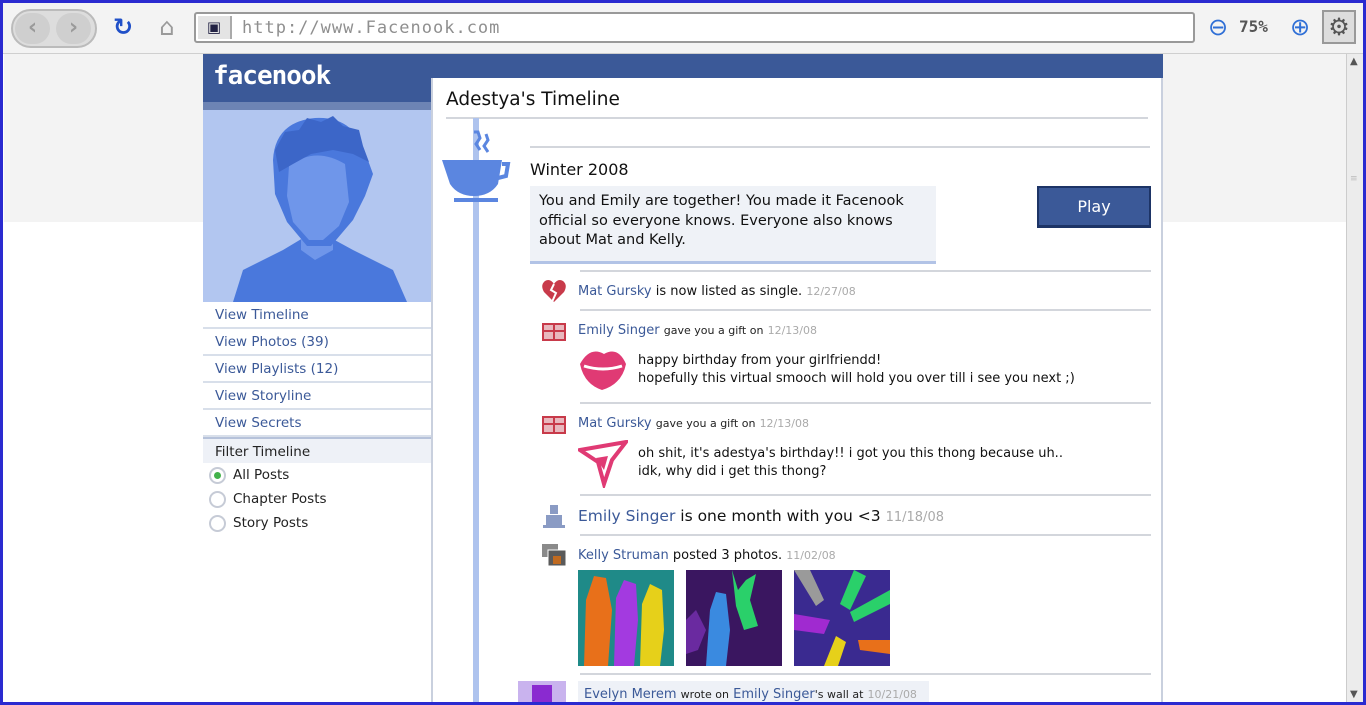 The height and width of the screenshot is (705, 1366). Describe the element at coordinates (317, 423) in the screenshot. I see `sidebar-item-secrets: View Secrets` at that location.